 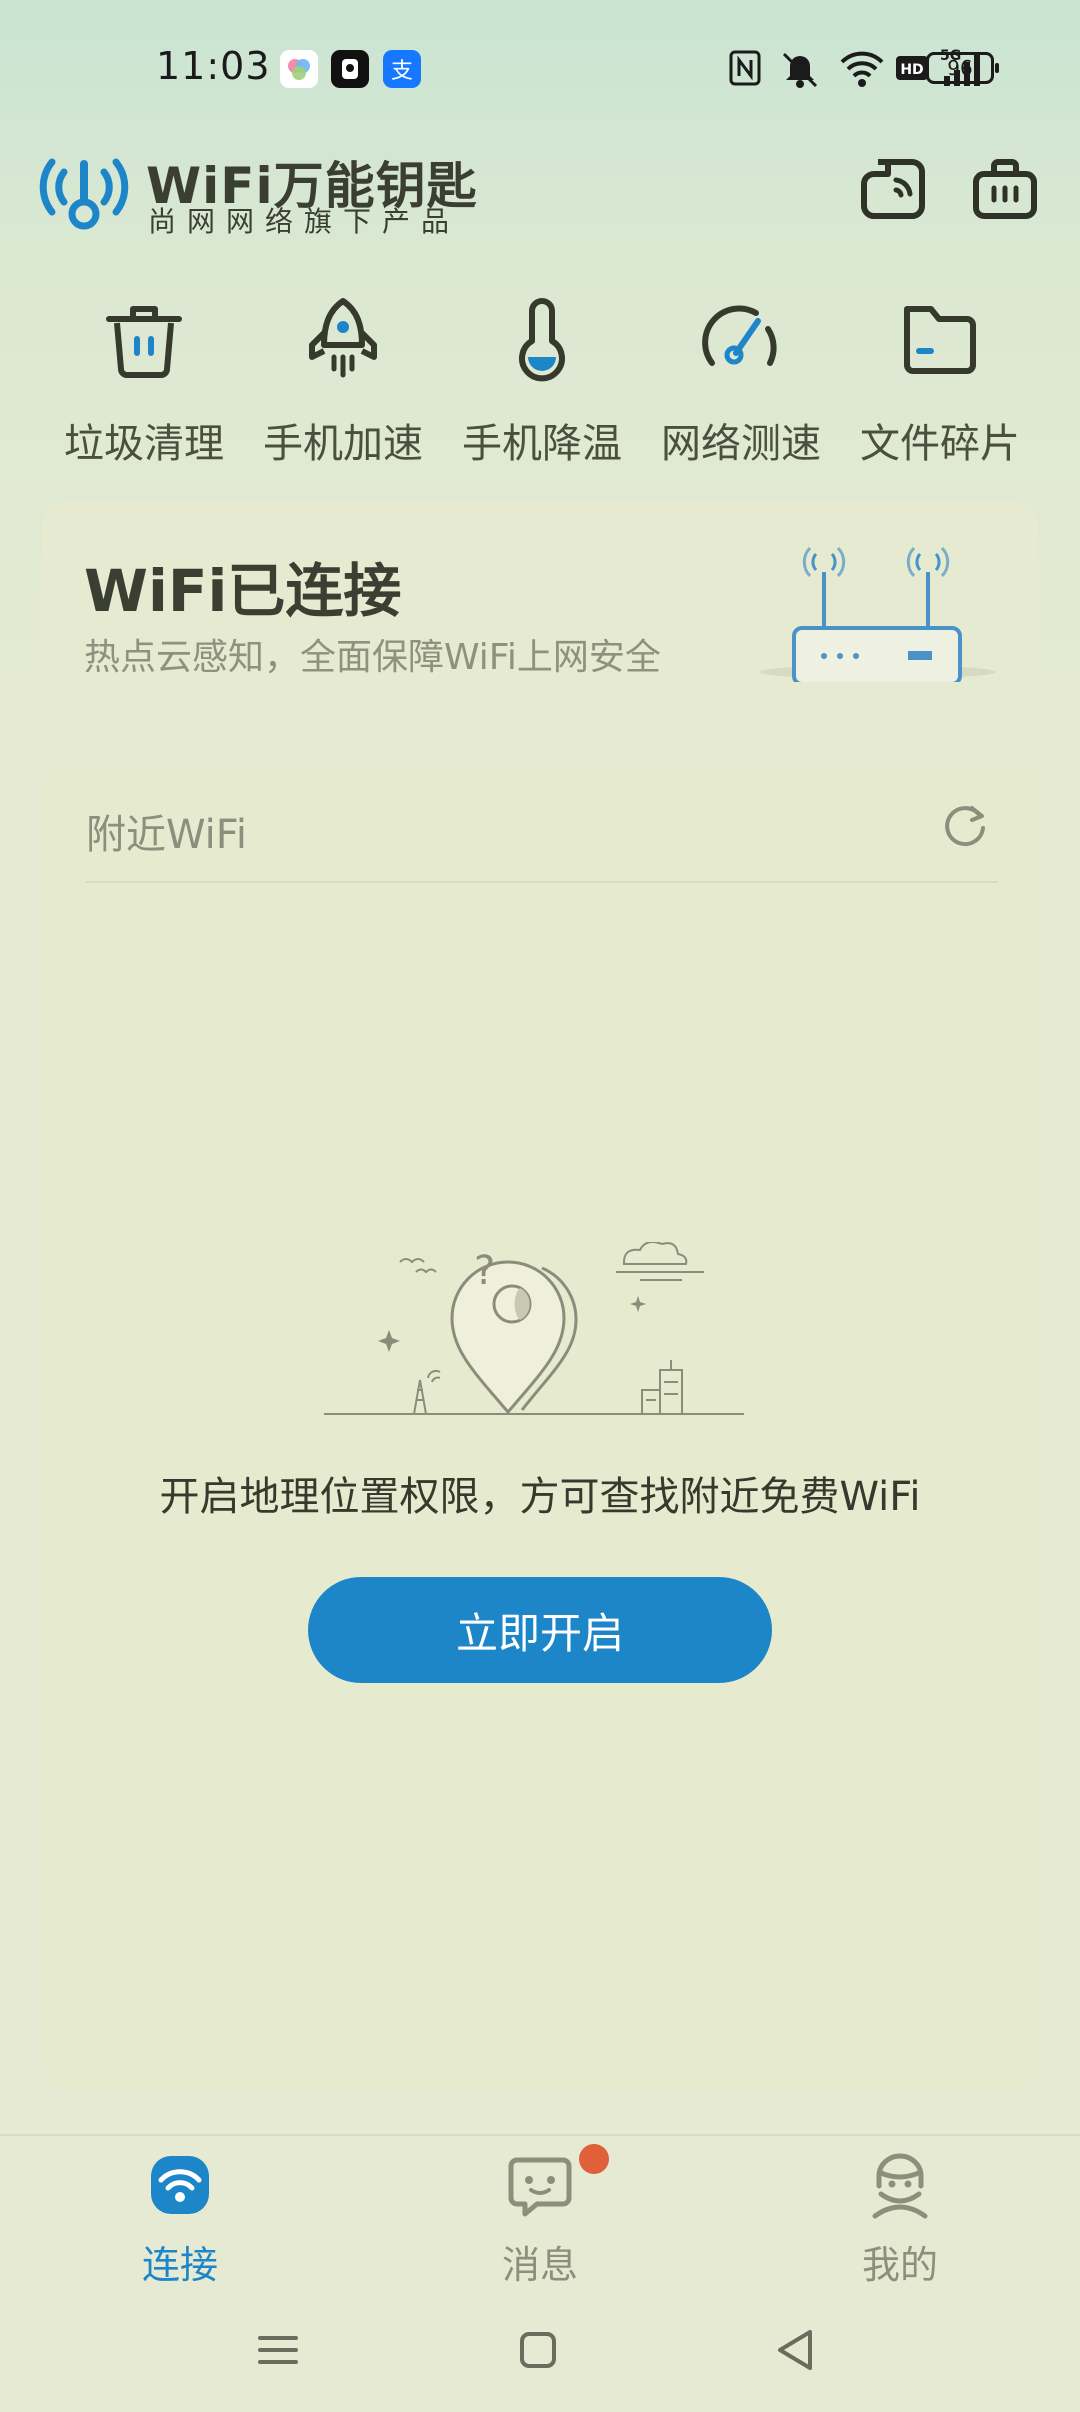 I want to click on nav-item-messages: 消息, so click(x=540, y=2216).